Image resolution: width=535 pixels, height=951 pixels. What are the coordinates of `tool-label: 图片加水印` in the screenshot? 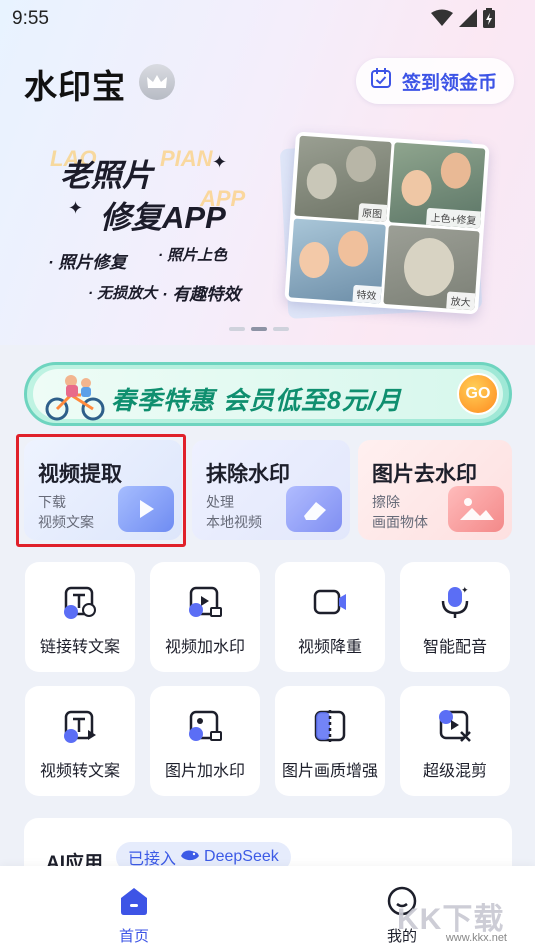 It's located at (204, 771).